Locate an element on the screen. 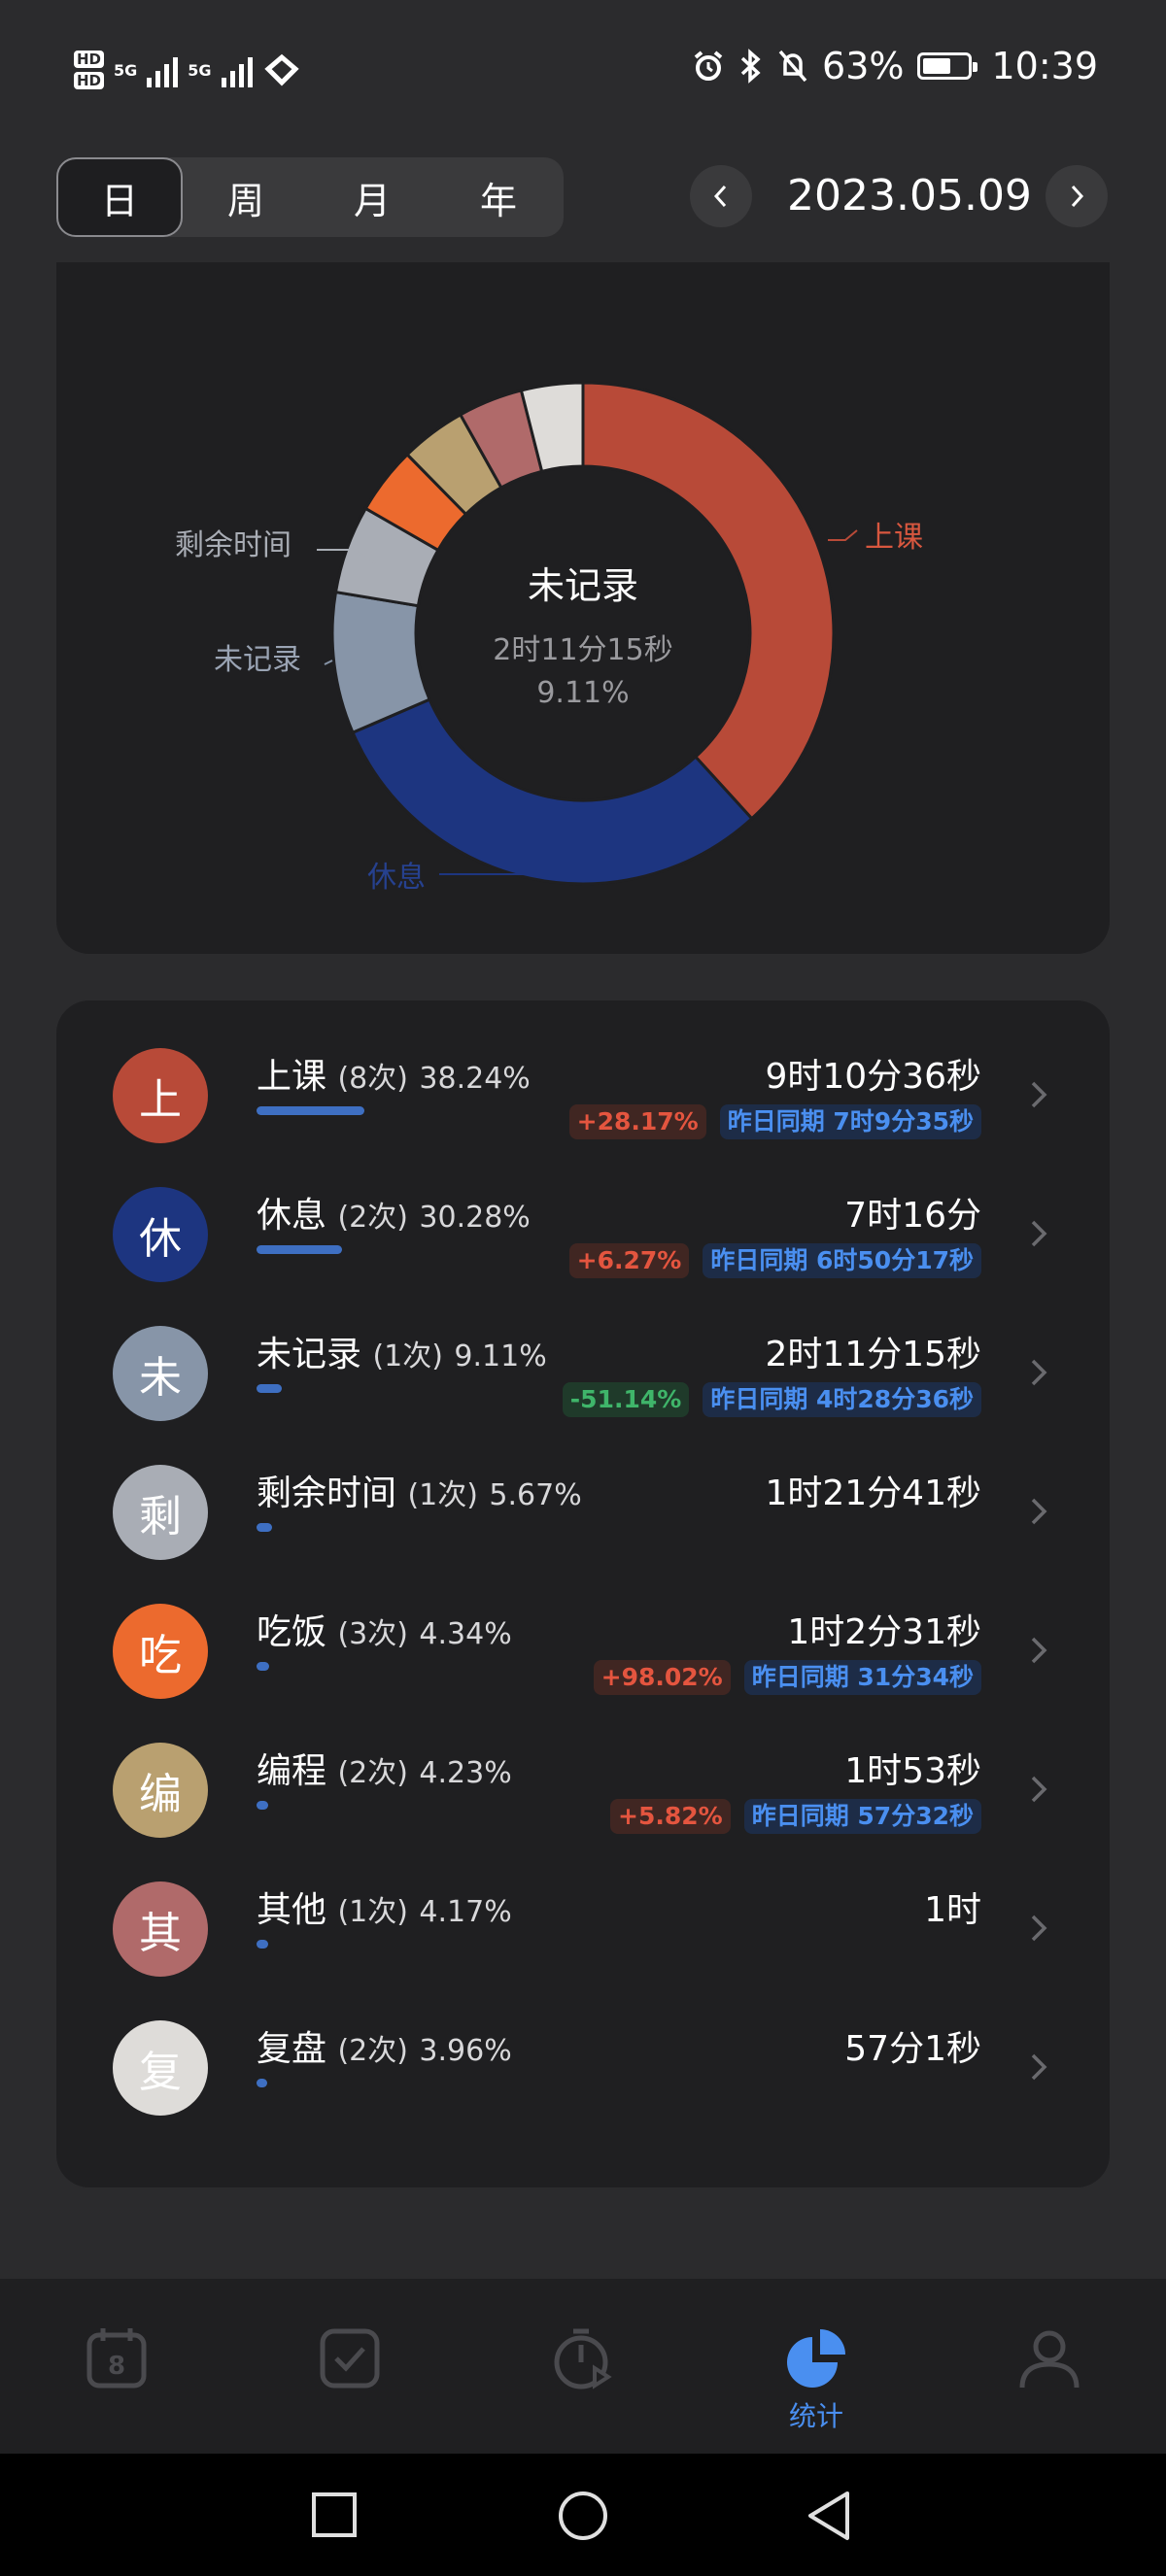 Image resolution: width=1166 pixels, height=2576 pixels. pie-chart-icon is located at coordinates (816, 2358).